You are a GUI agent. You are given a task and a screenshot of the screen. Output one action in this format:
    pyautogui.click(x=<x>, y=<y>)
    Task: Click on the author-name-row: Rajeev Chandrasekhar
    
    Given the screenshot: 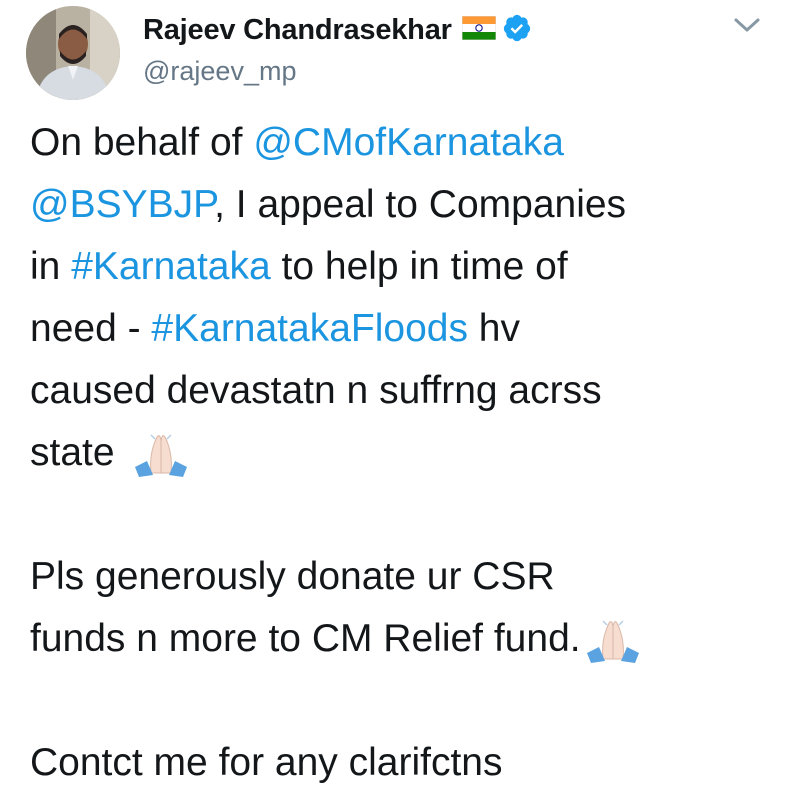 What is the action you would take?
    pyautogui.click(x=337, y=30)
    